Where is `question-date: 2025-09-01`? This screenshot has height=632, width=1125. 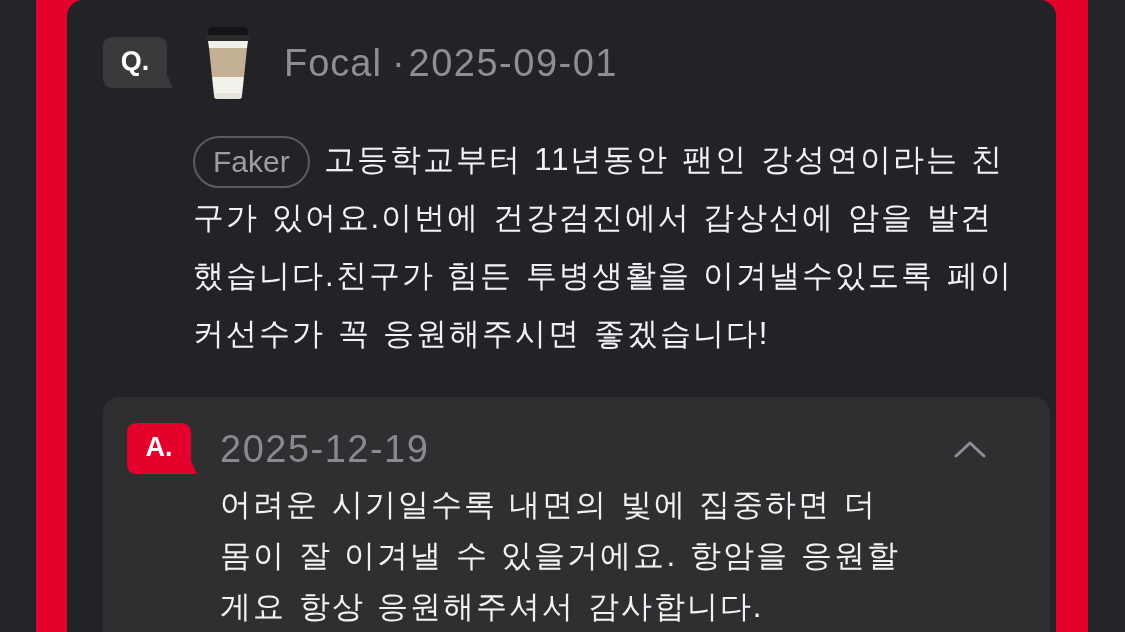 question-date: 2025-09-01 is located at coordinates (513, 63).